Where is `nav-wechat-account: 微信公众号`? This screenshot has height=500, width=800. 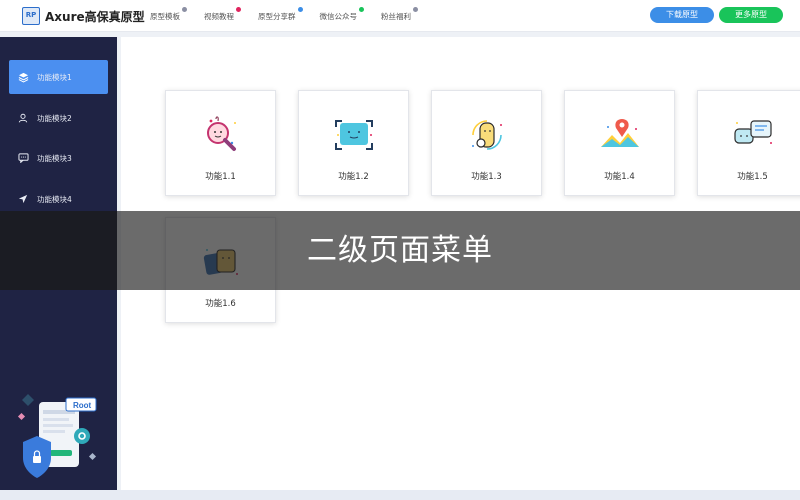 nav-wechat-account: 微信公众号 is located at coordinates (341, 14).